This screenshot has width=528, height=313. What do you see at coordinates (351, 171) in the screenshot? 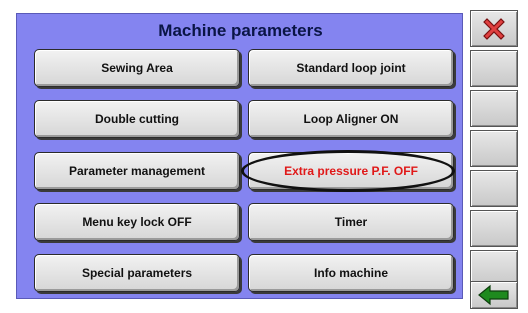
I see `extra-pressure-button: Extra pressure P.F. OFF` at bounding box center [351, 171].